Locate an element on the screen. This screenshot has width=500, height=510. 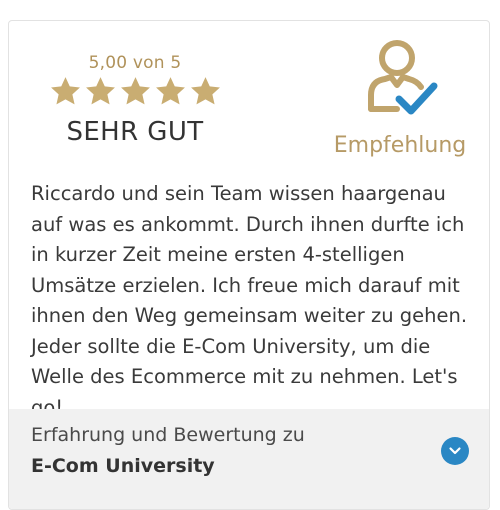
recommendation-badge: Empfehlung is located at coordinates (399, 98).